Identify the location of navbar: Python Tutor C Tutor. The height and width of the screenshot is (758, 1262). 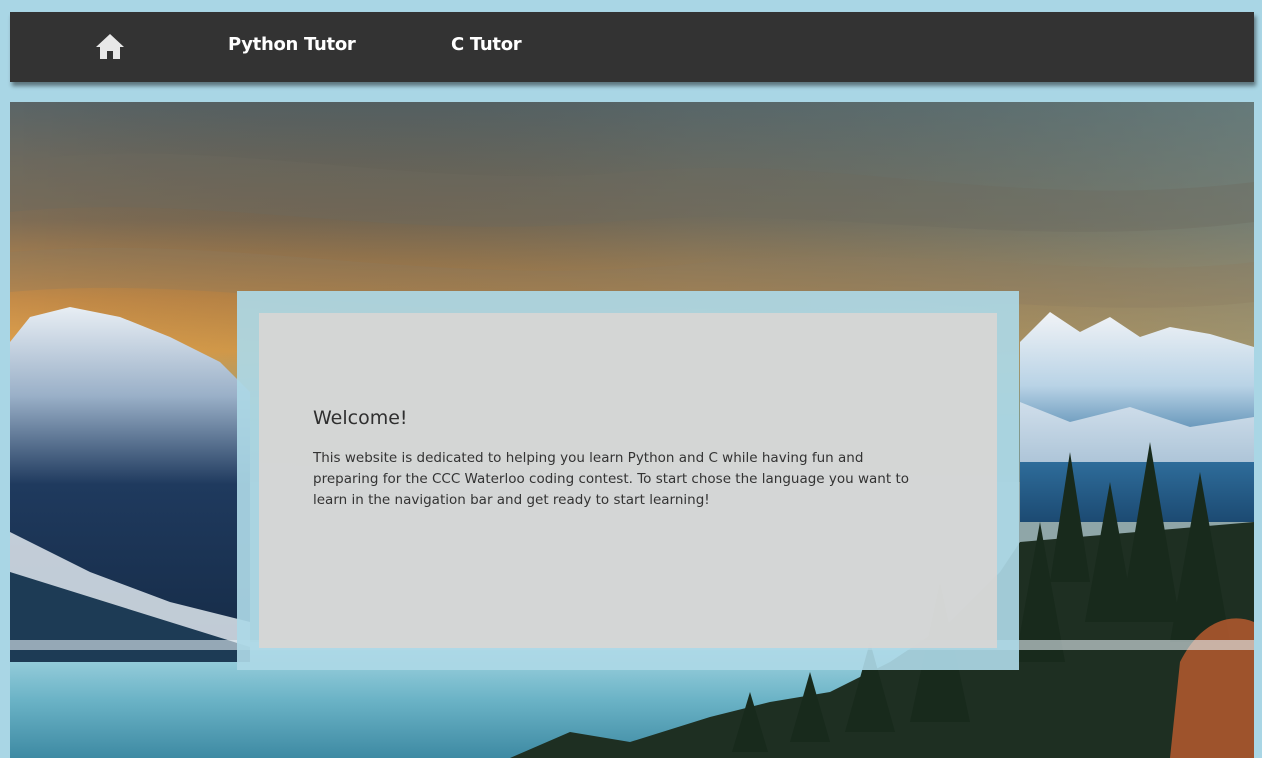
(632, 47).